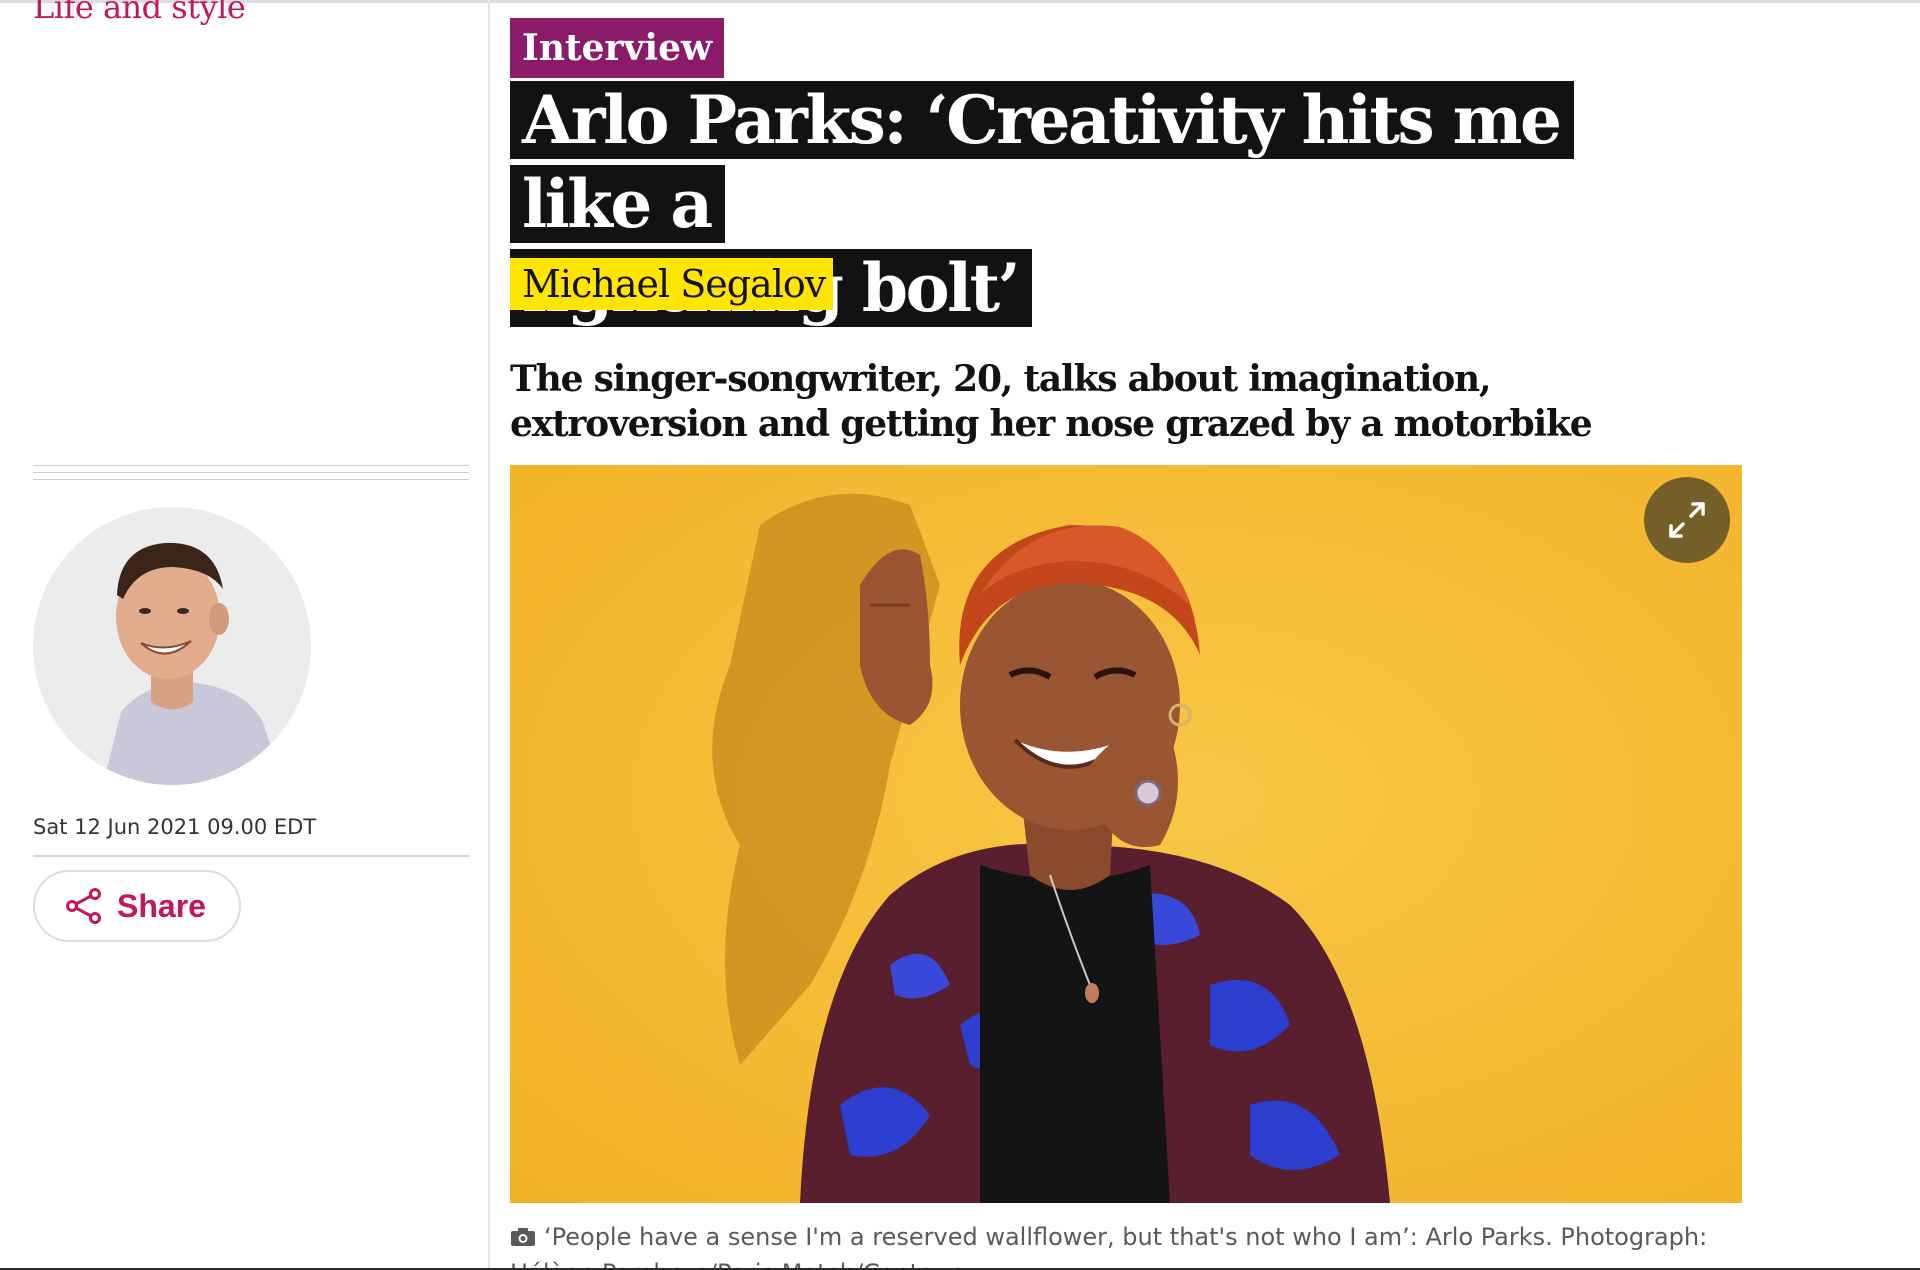 The width and height of the screenshot is (1920, 1270). Describe the element at coordinates (1042, 162) in the screenshot. I see `headline-line-1: Arlo Parks: ‘Creativity hits me like a` at that location.